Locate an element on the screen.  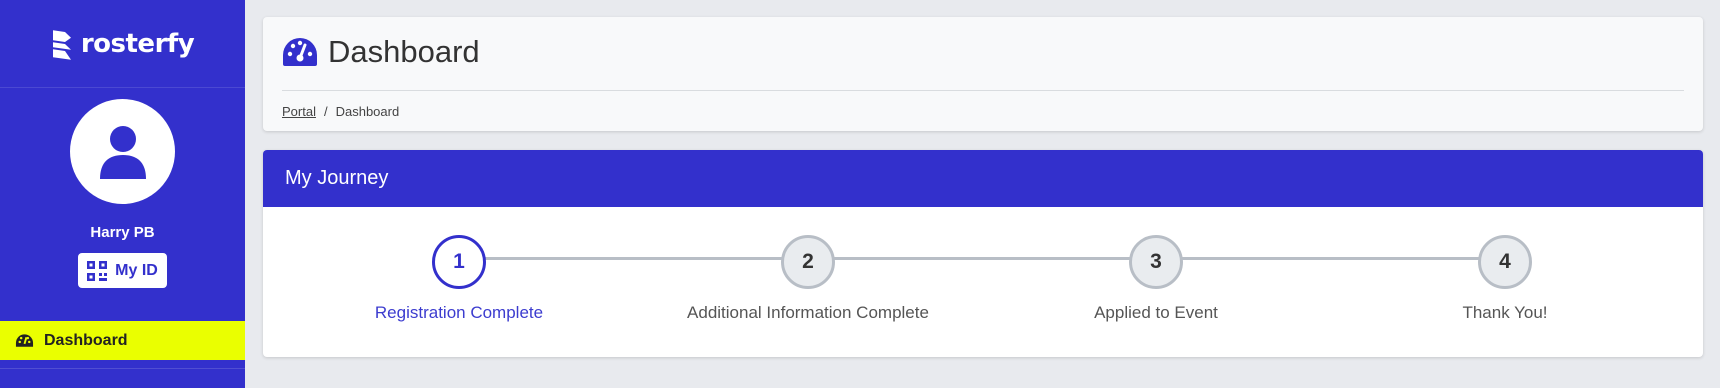
my-id-label: My ID is located at coordinates (136, 270).